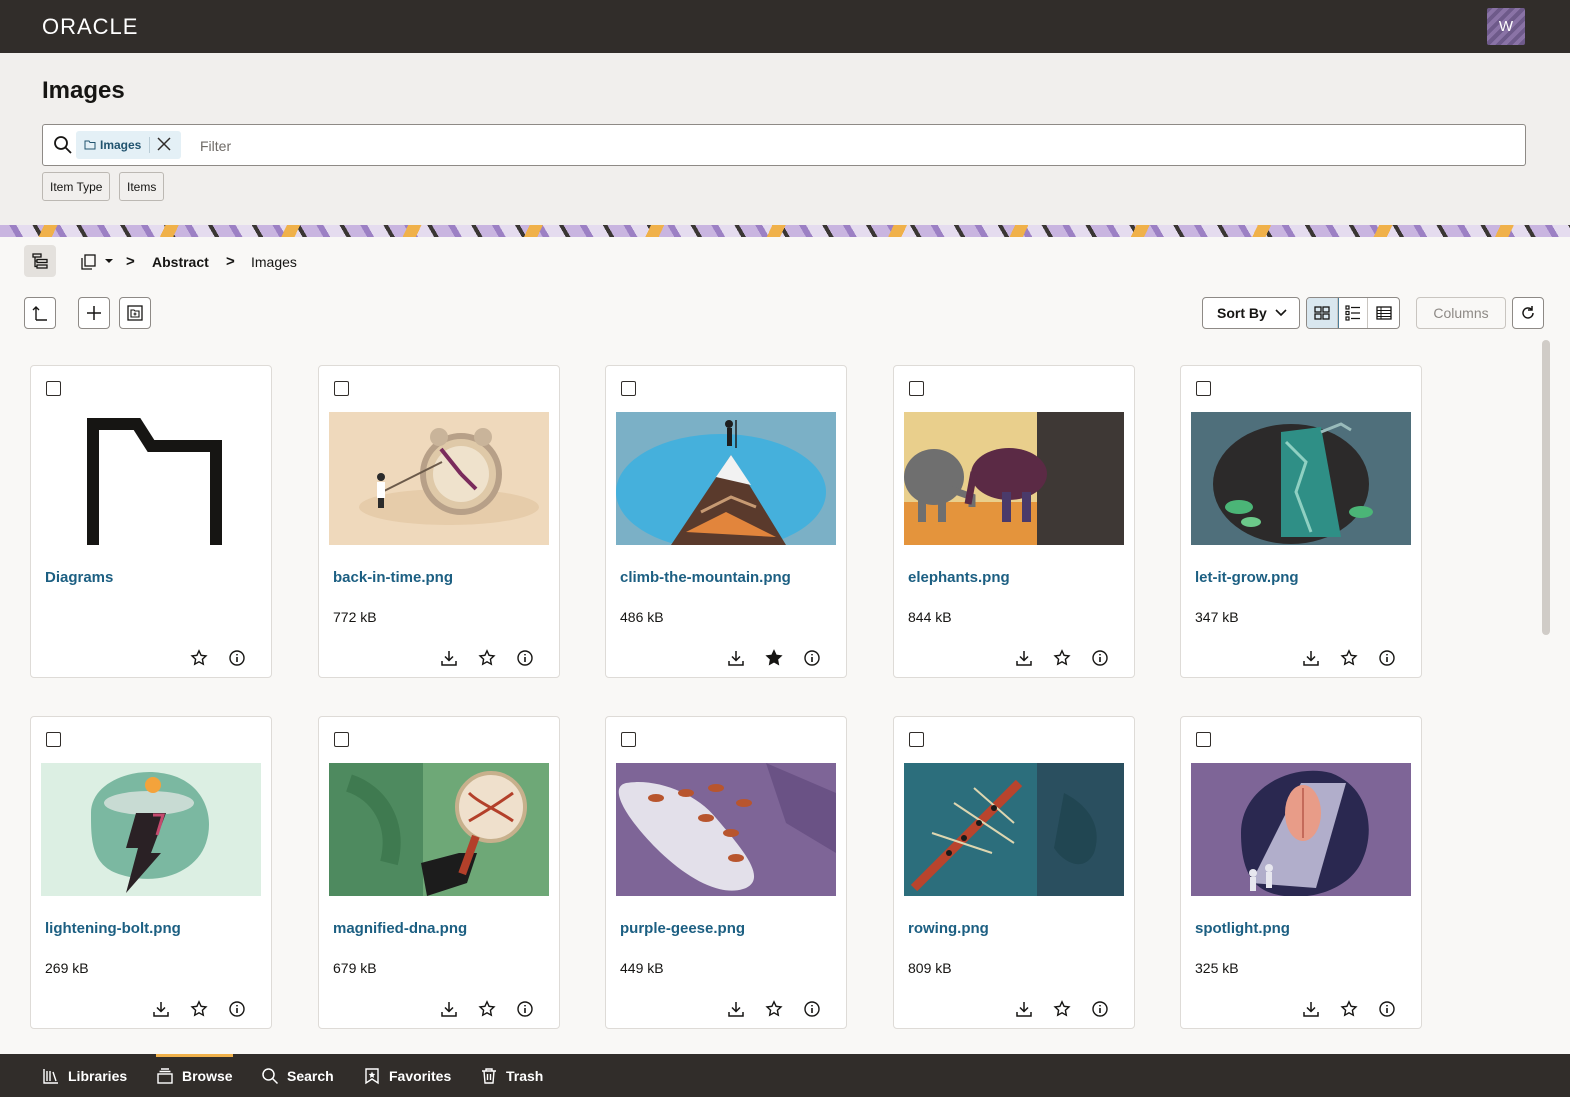 The width and height of the screenshot is (1570, 1097). Describe the element at coordinates (40, 261) in the screenshot. I see `tree-toggle-button` at that location.